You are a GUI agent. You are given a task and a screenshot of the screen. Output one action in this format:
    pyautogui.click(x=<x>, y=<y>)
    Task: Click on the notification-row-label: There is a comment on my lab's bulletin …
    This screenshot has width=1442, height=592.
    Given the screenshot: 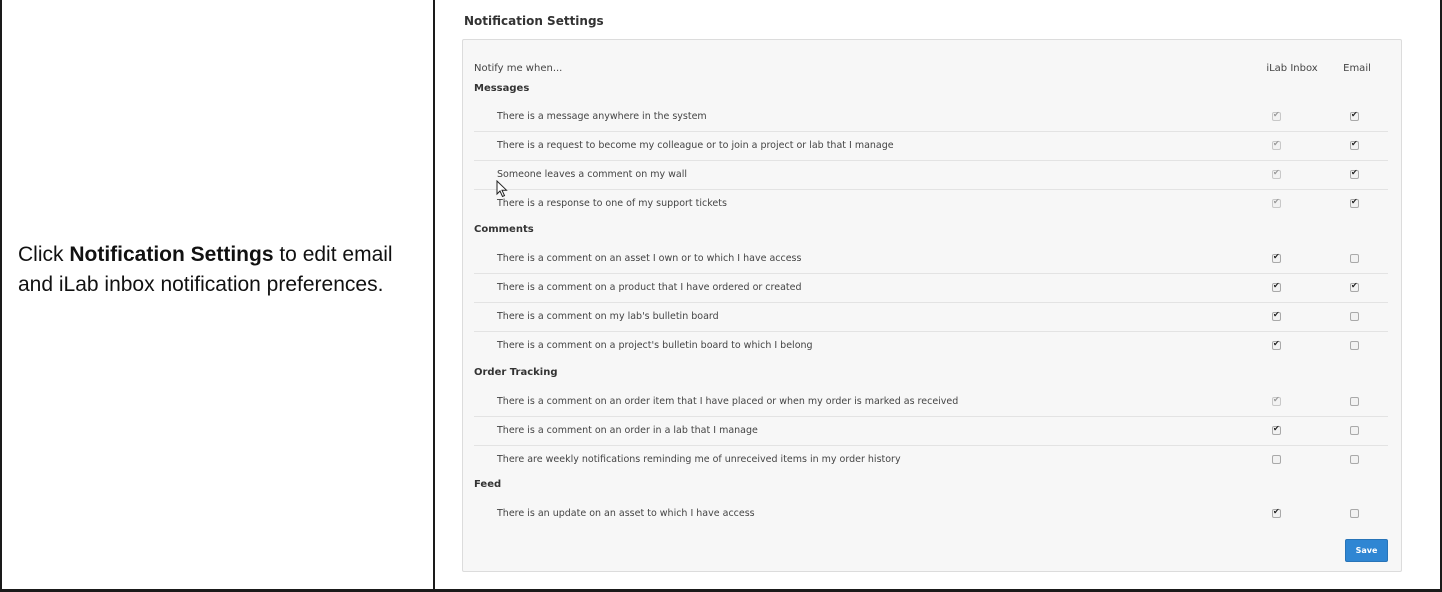 What is the action you would take?
    pyautogui.click(x=608, y=316)
    